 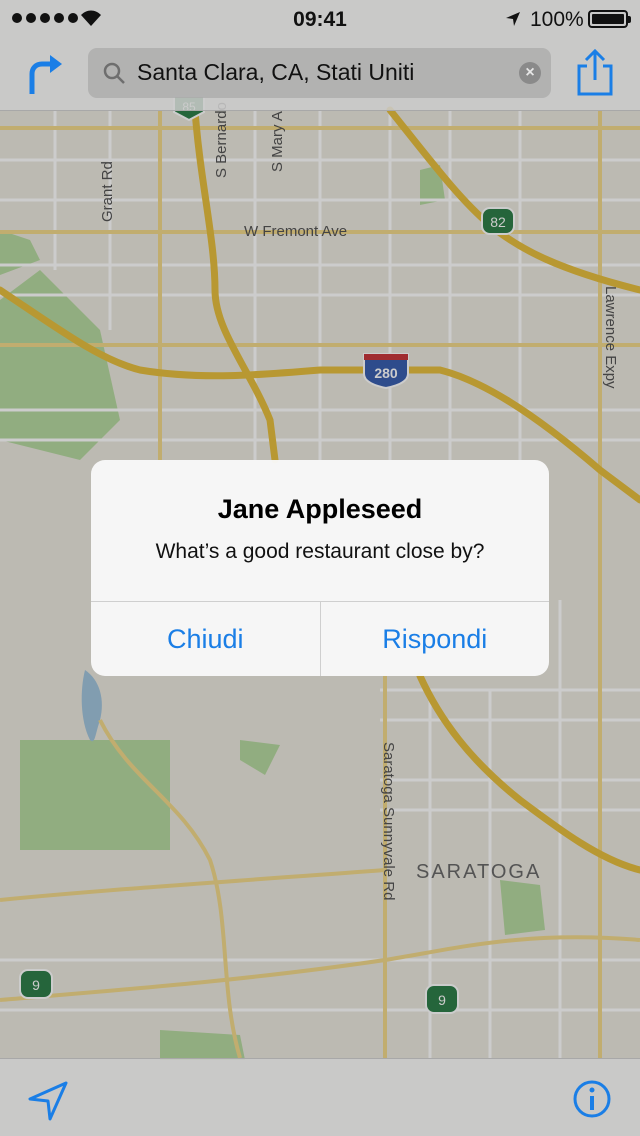 I want to click on directions-icon, so click(x=44, y=74).